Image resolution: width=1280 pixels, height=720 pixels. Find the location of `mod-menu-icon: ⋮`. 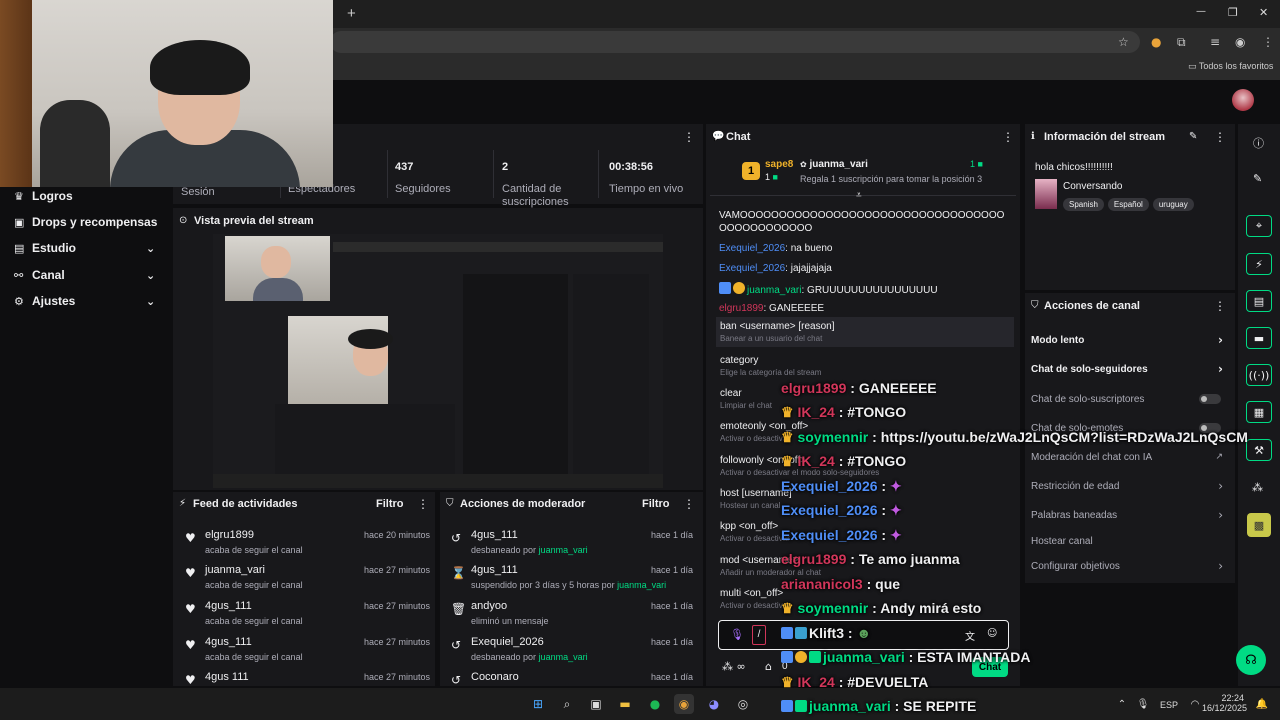

mod-menu-icon: ⋮ is located at coordinates (689, 504).